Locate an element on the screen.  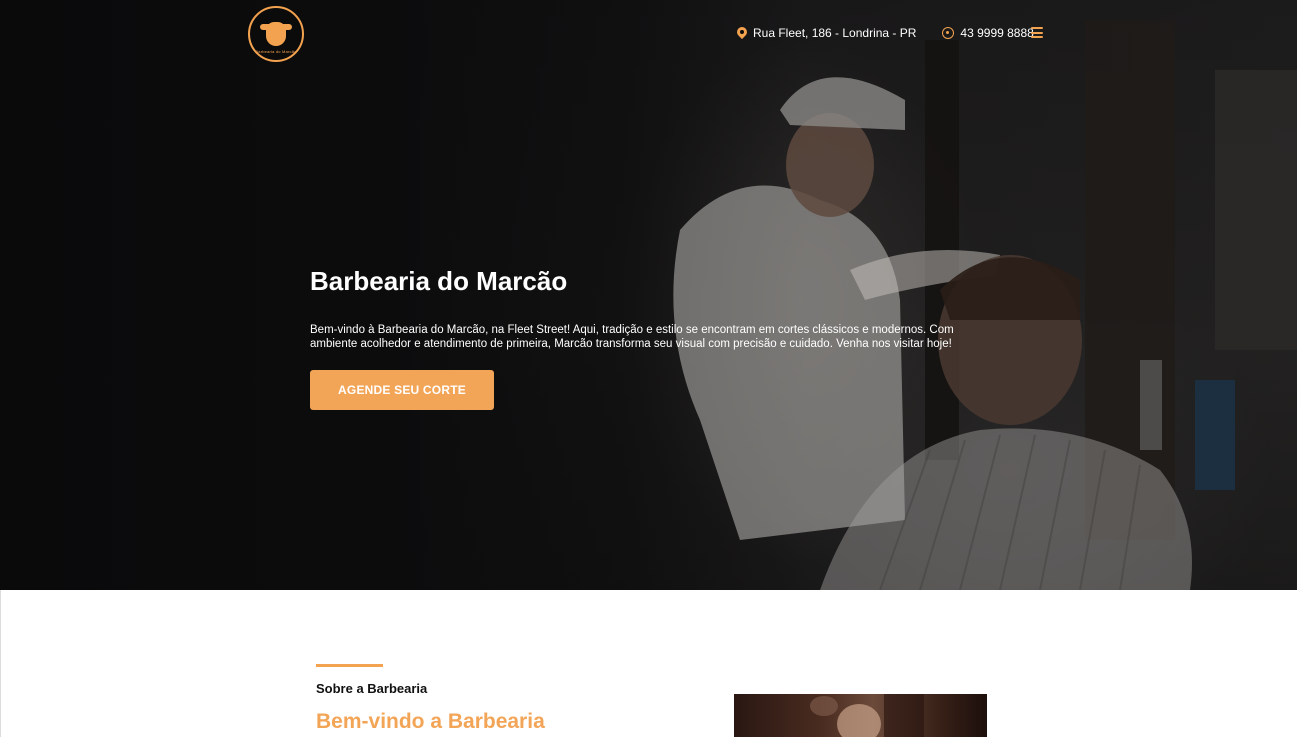
map-pin-icon is located at coordinates (742, 33).